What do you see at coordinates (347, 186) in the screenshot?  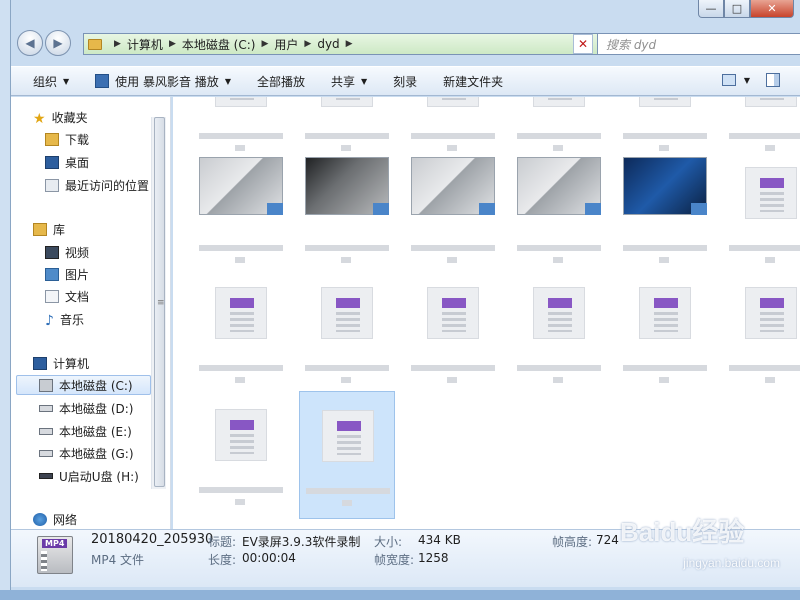 I see `video-thumbnail` at bounding box center [347, 186].